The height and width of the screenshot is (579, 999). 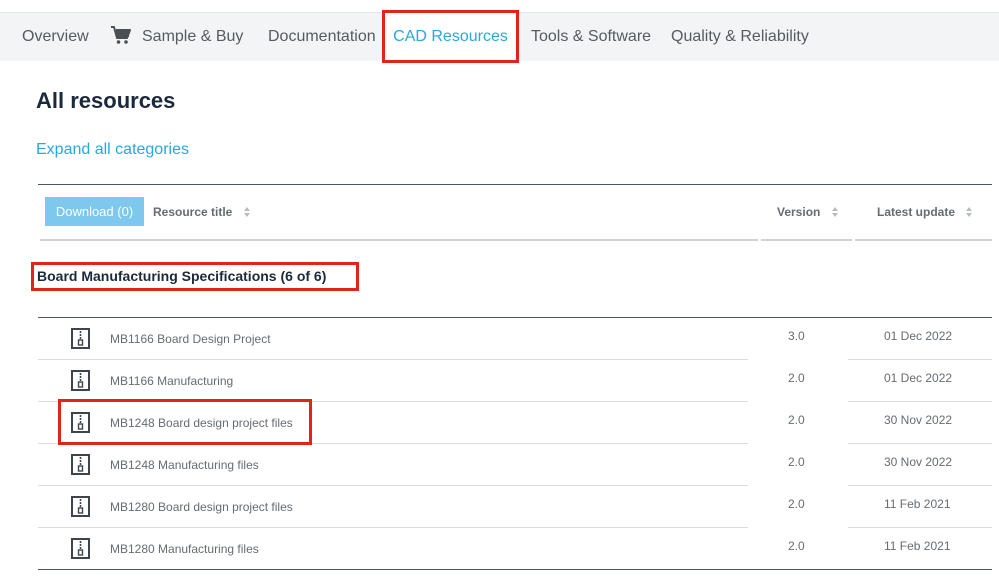 What do you see at coordinates (195, 276) in the screenshot?
I see `highlight-box-category` at bounding box center [195, 276].